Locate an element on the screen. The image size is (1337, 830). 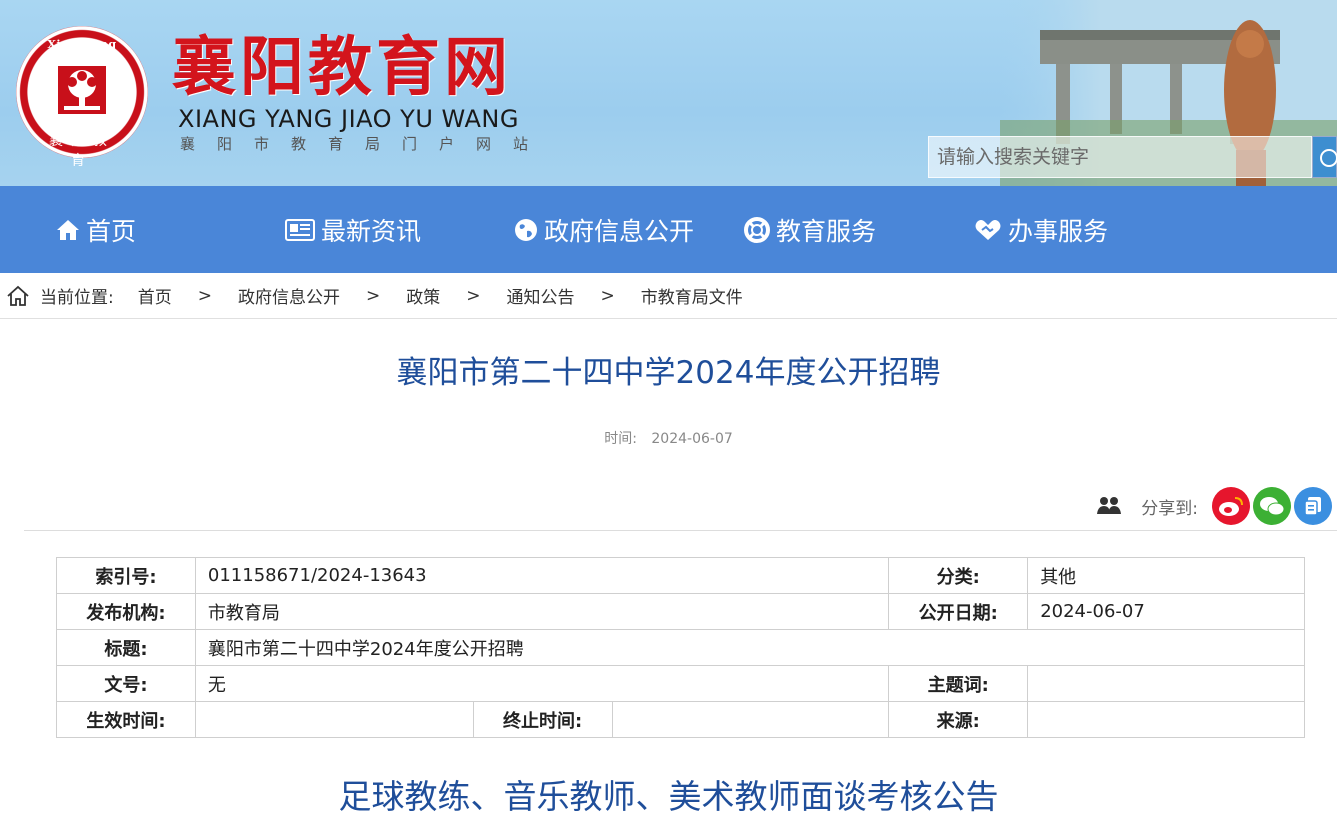
pubdate-value: 2024-06-07 is located at coordinates (1166, 611).